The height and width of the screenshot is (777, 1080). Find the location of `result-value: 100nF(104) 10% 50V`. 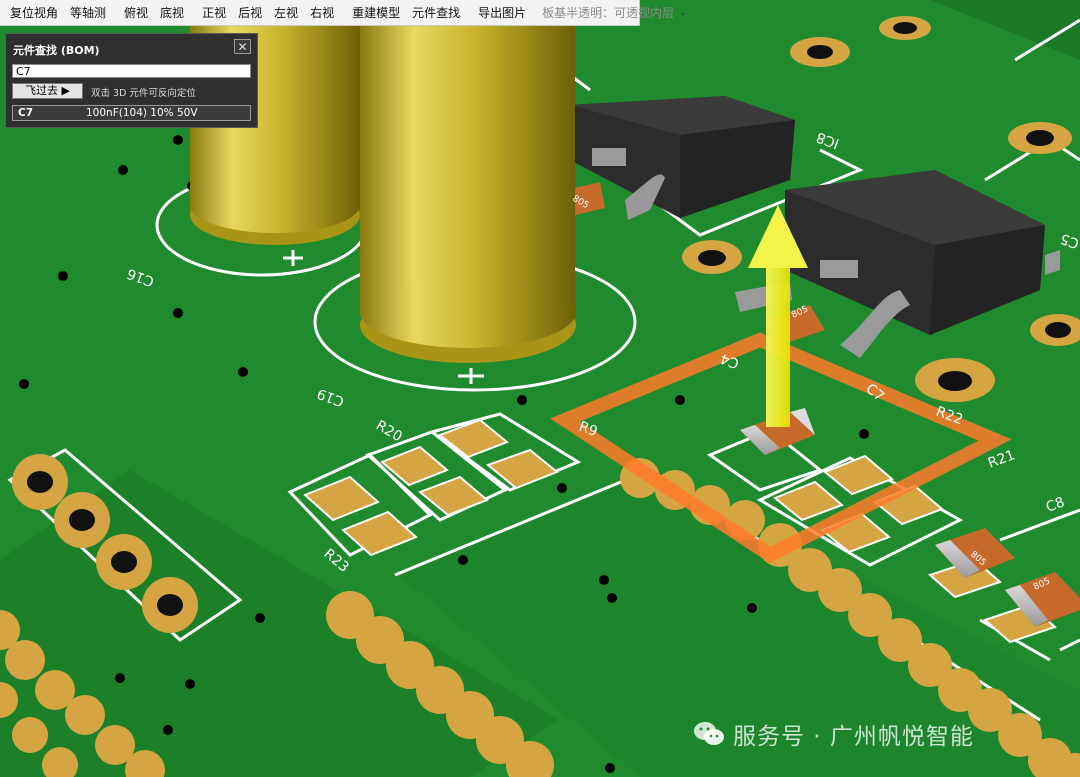

result-value: 100nF(104) 10% 50V is located at coordinates (142, 113).